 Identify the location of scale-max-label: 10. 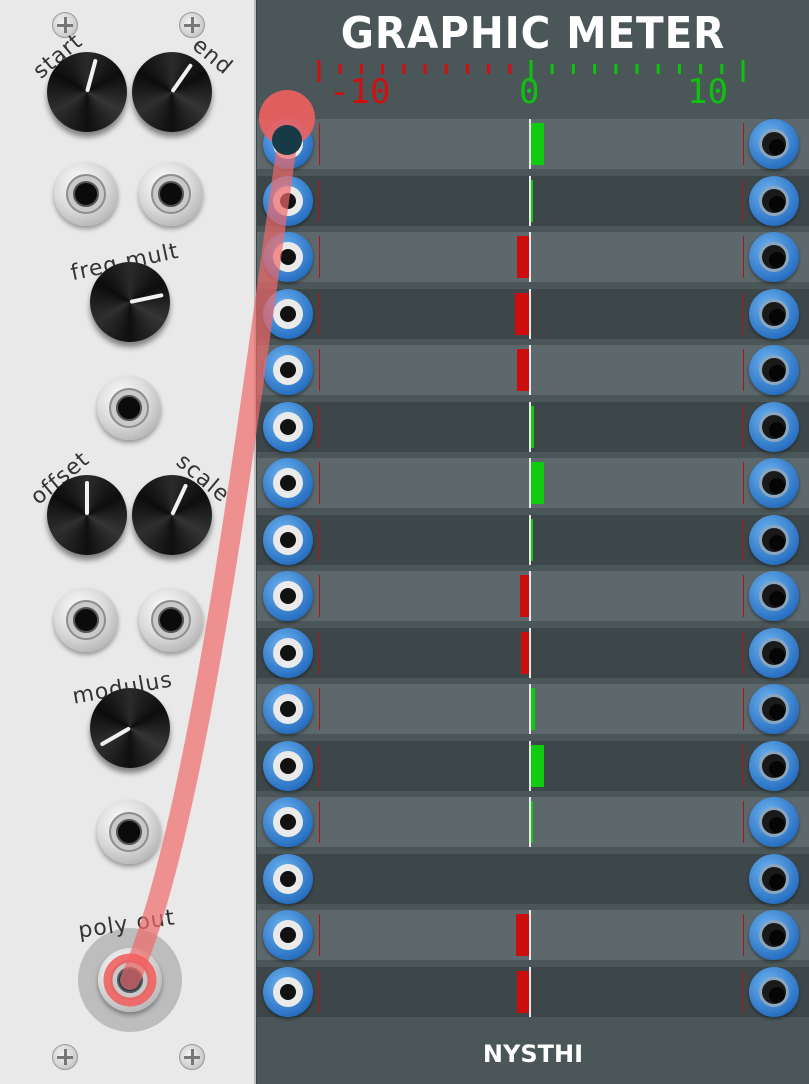
(707, 92).